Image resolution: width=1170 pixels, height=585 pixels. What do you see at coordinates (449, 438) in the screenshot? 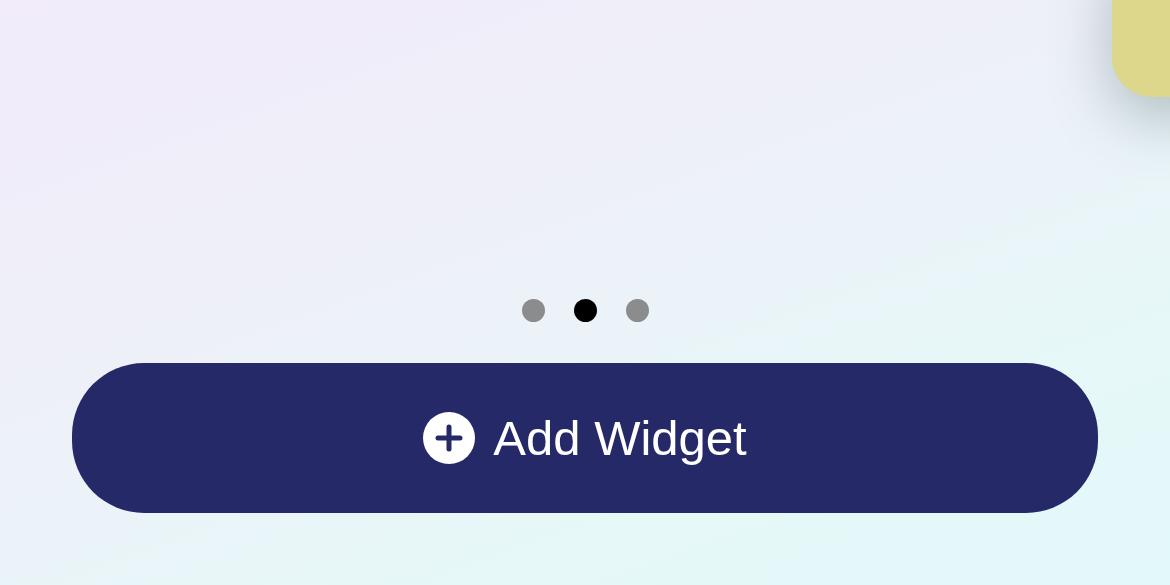
I see `plus-icon` at bounding box center [449, 438].